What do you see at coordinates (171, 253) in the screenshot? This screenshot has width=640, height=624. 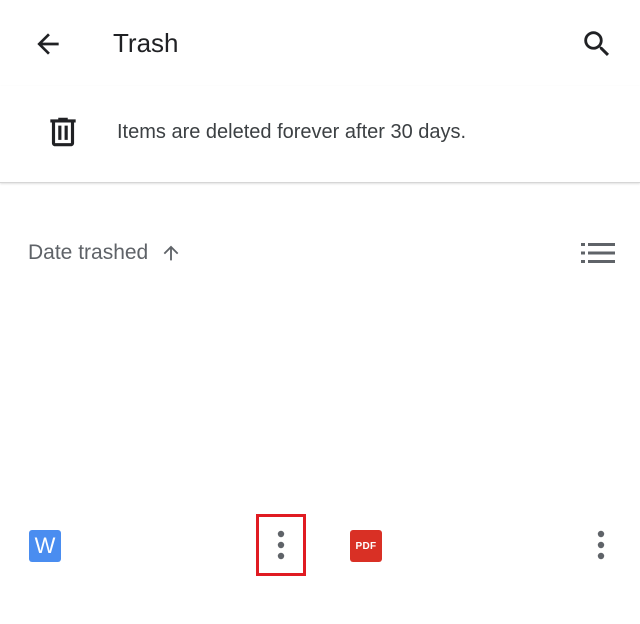 I see `arrow-up-icon` at bounding box center [171, 253].